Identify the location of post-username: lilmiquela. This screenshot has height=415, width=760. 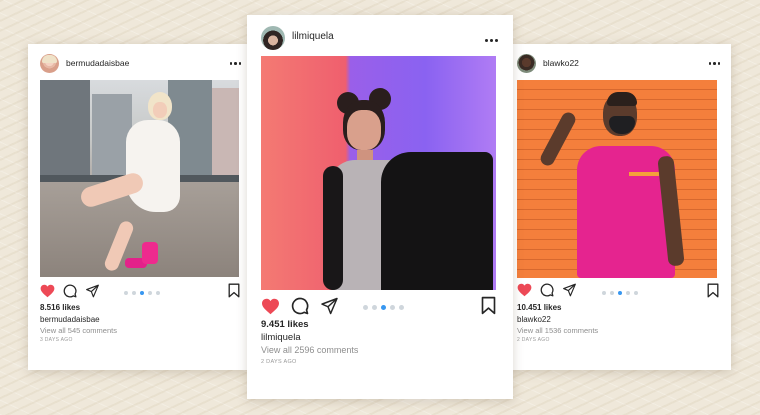
(313, 36).